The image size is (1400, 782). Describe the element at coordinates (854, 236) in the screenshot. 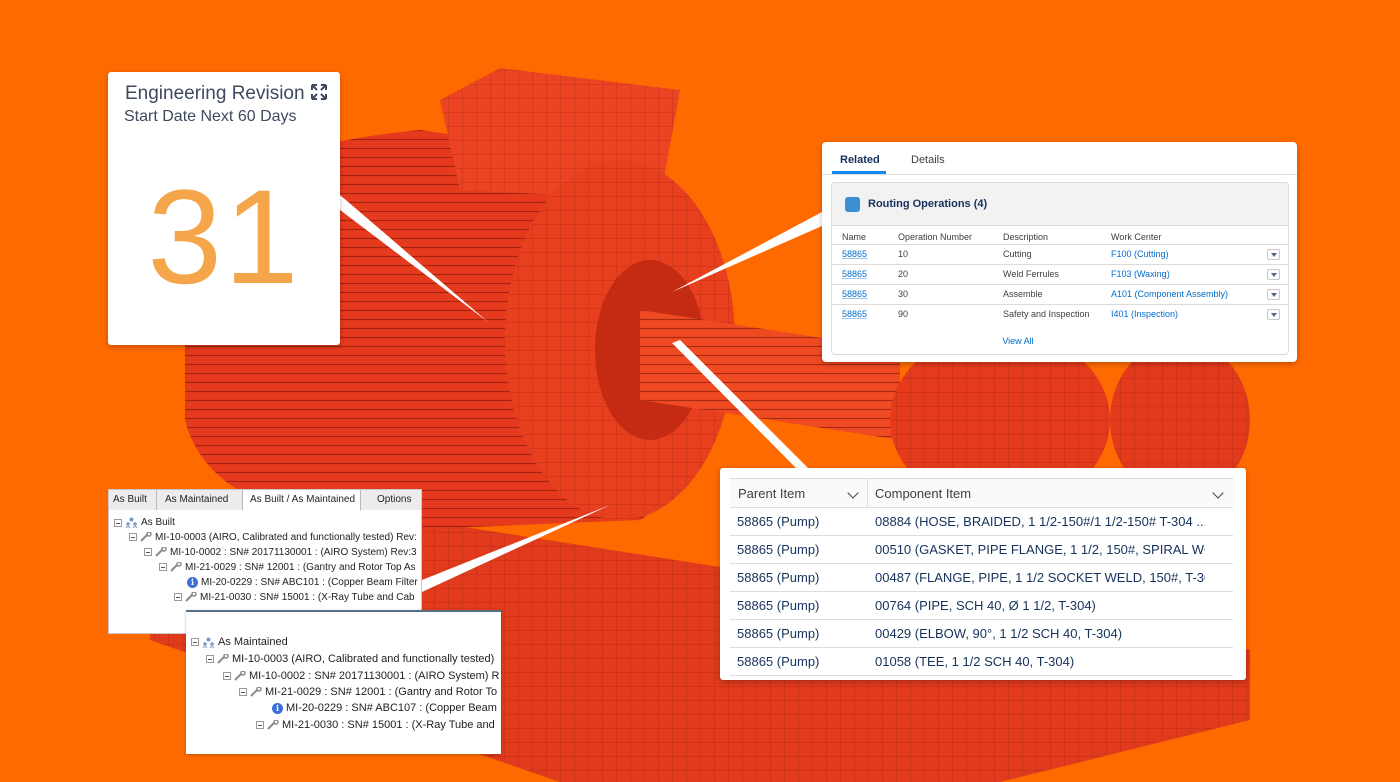

I see `column-header: Name` at that location.